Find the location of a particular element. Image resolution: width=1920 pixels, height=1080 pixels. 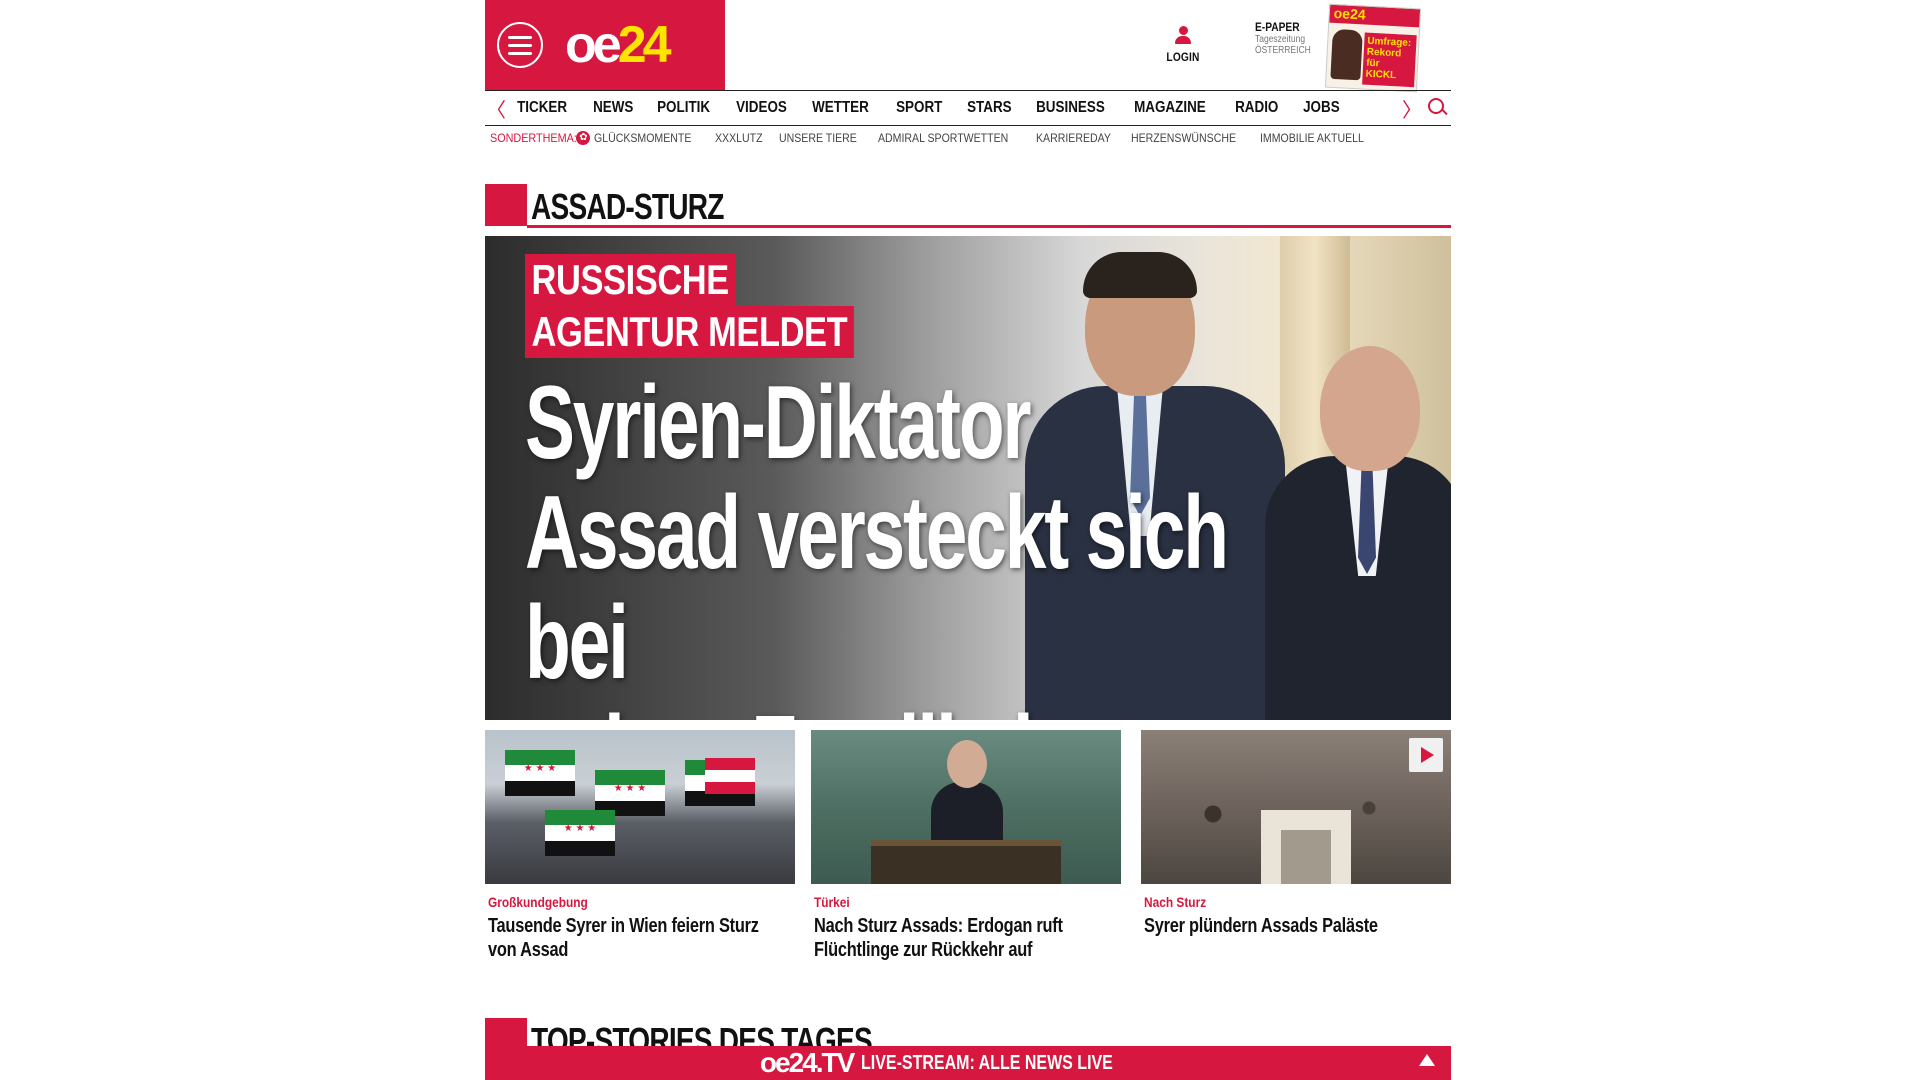

brand-header: oe24 is located at coordinates (605, 45).